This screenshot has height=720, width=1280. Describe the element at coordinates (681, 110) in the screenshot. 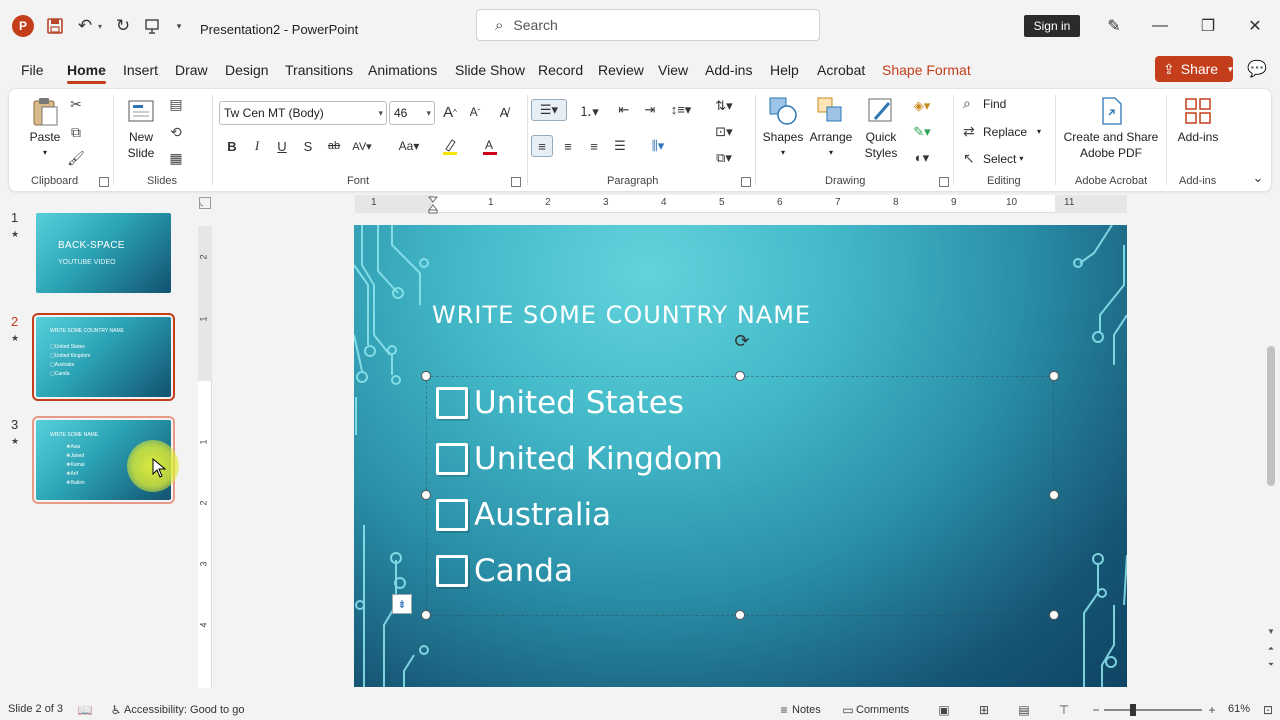

I see `line-spacing-icon: ↕≡▾` at that location.